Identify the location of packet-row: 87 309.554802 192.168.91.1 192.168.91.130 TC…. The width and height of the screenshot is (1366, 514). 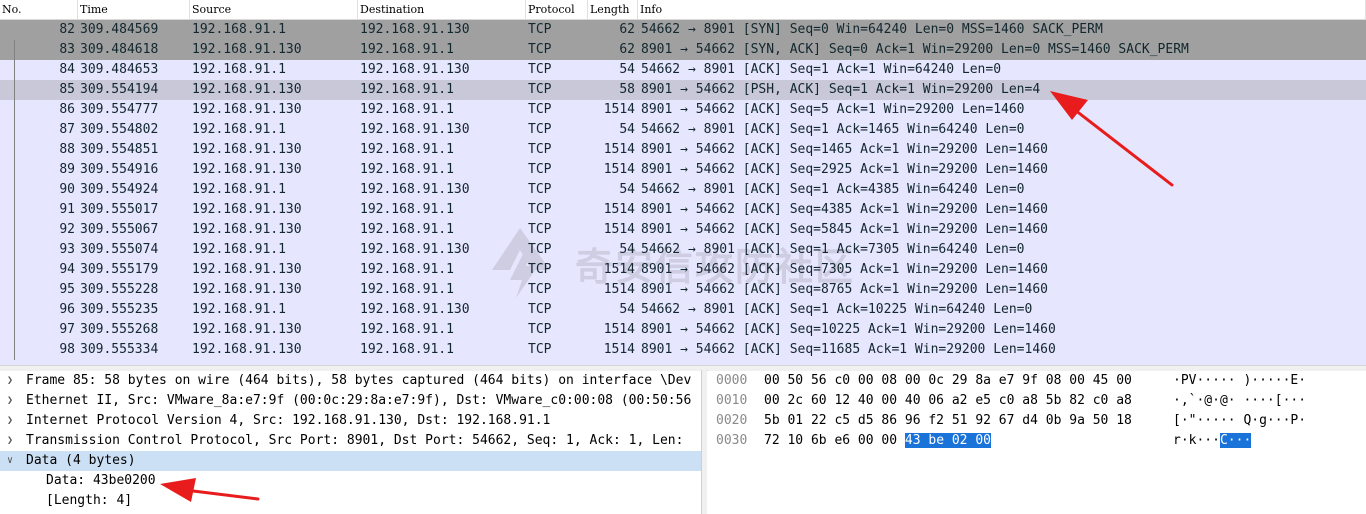
(683, 130).